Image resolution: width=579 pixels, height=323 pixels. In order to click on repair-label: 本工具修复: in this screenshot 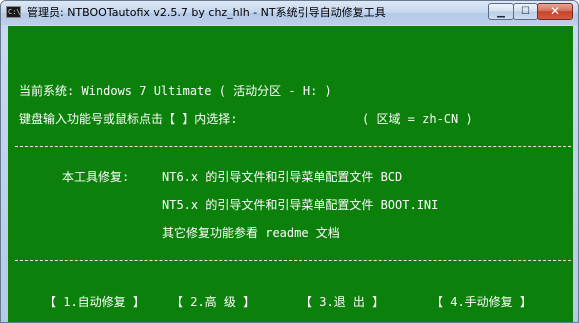, I will do `click(96, 177)`.